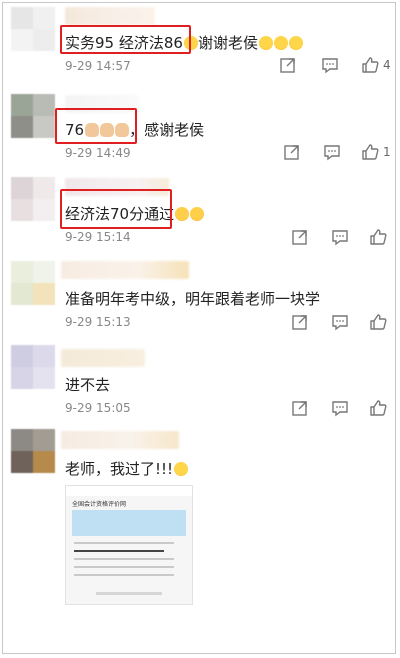  I want to click on comment-item: 进不去 9-29 15:05, so click(199, 383).